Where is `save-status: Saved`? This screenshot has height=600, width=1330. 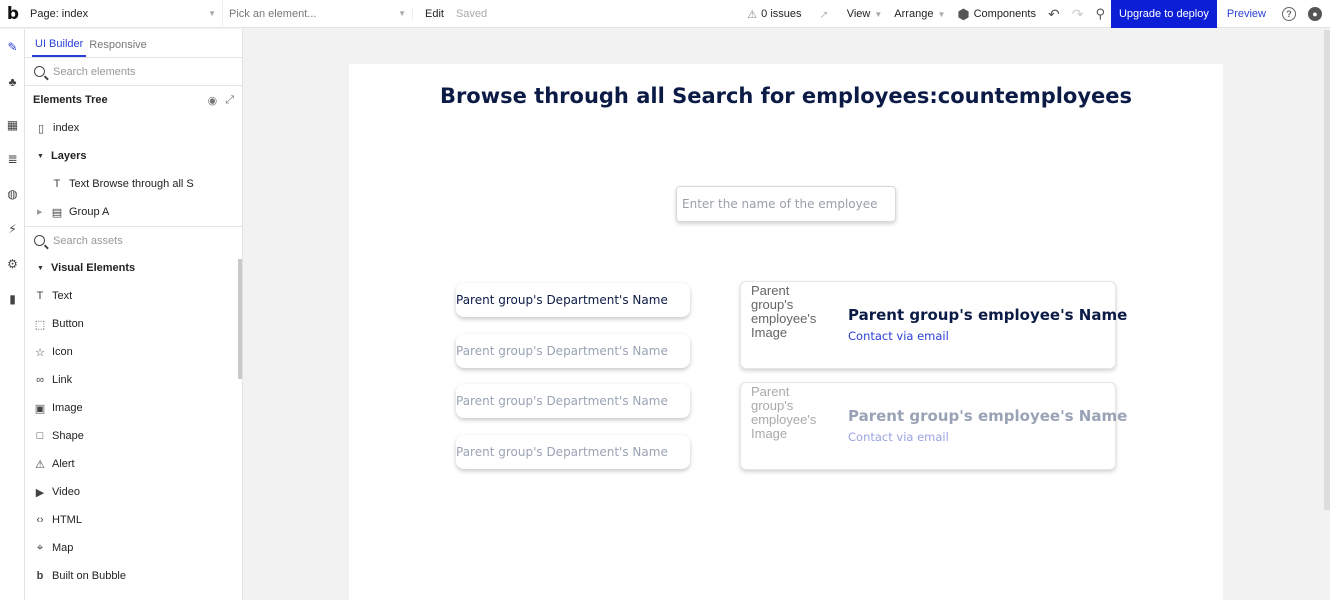 save-status: Saved is located at coordinates (471, 13).